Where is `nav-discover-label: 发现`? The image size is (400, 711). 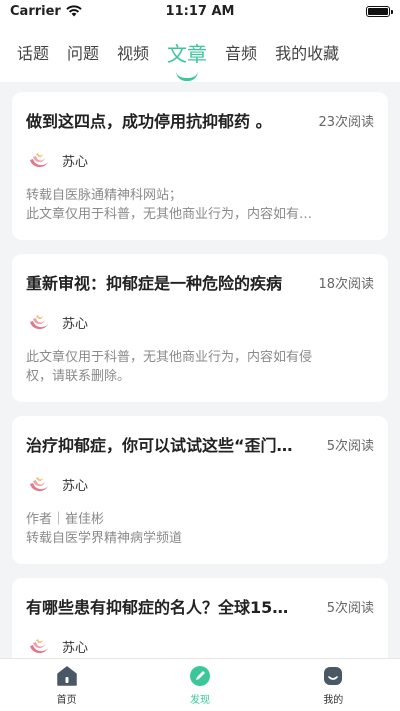 nav-discover-label: 发现 is located at coordinates (199, 700).